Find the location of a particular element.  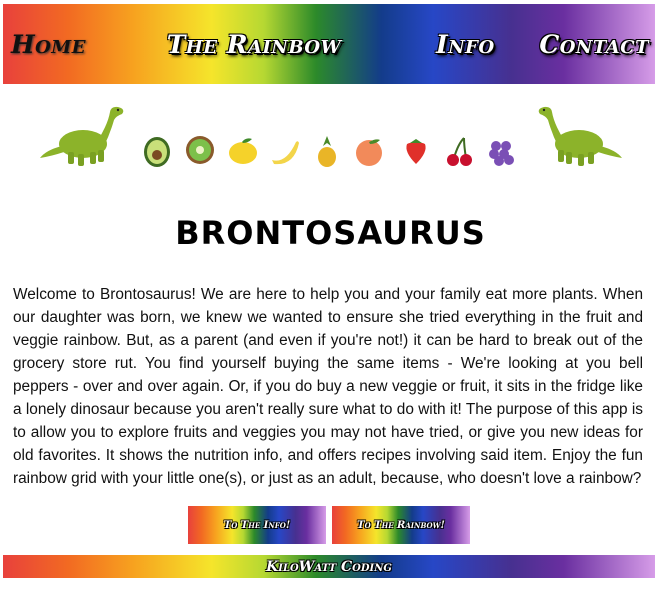

pineapple-icon is located at coordinates (327, 151).